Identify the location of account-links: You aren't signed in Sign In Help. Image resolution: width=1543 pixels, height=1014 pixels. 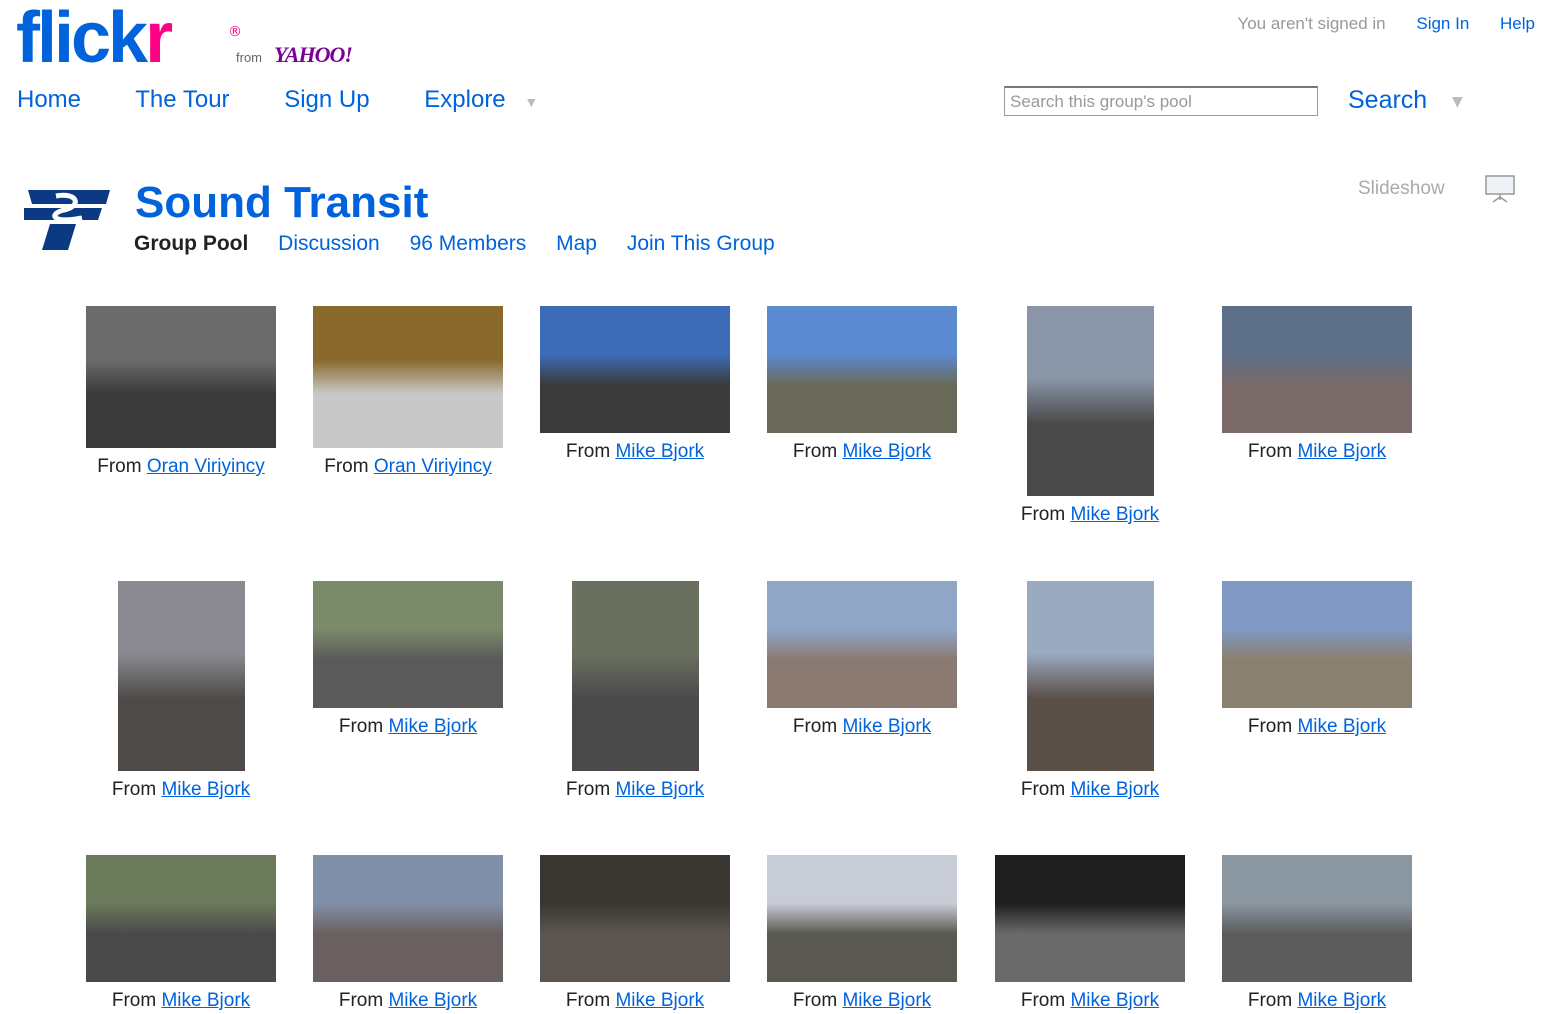
(1386, 24).